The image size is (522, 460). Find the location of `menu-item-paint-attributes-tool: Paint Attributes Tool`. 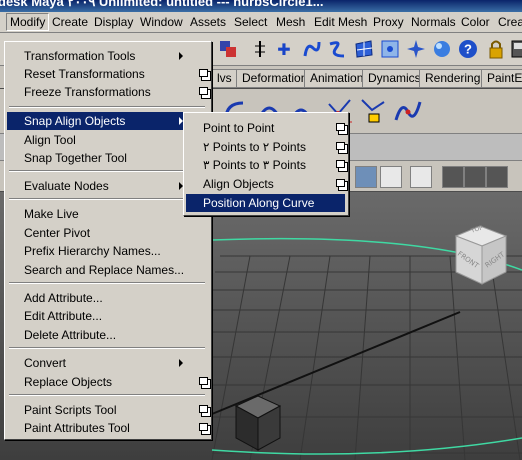

menu-item-paint-attributes-tool: Paint Attributes Tool is located at coordinates (109, 428).